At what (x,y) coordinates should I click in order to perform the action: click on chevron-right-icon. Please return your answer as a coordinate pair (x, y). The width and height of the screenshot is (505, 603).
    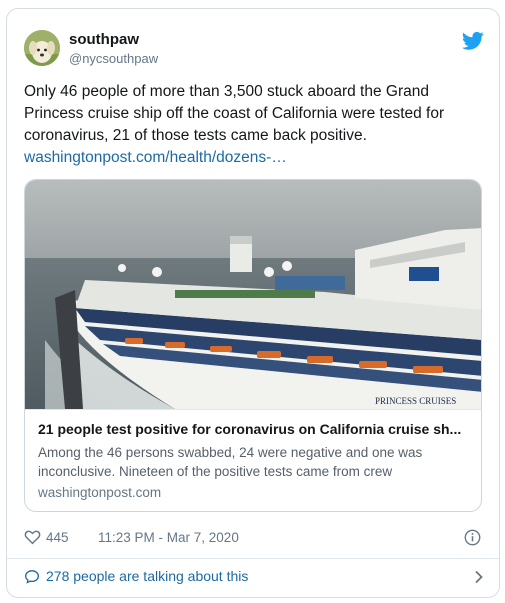
    Looking at the image, I should click on (479, 577).